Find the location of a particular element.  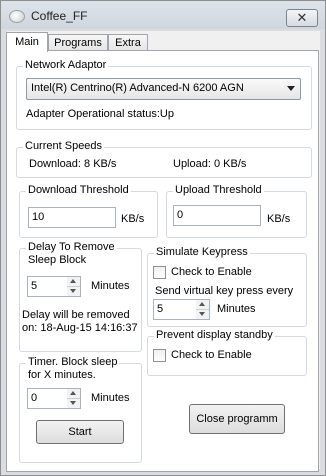

delay-title: Delay To Remove Sleep Block is located at coordinates (71, 254).